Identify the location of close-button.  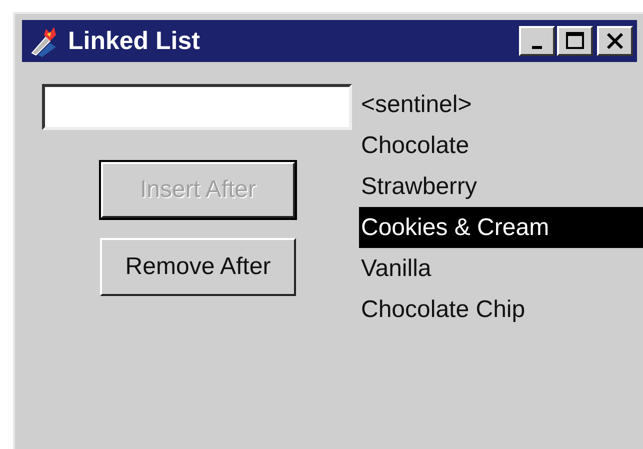
(615, 41).